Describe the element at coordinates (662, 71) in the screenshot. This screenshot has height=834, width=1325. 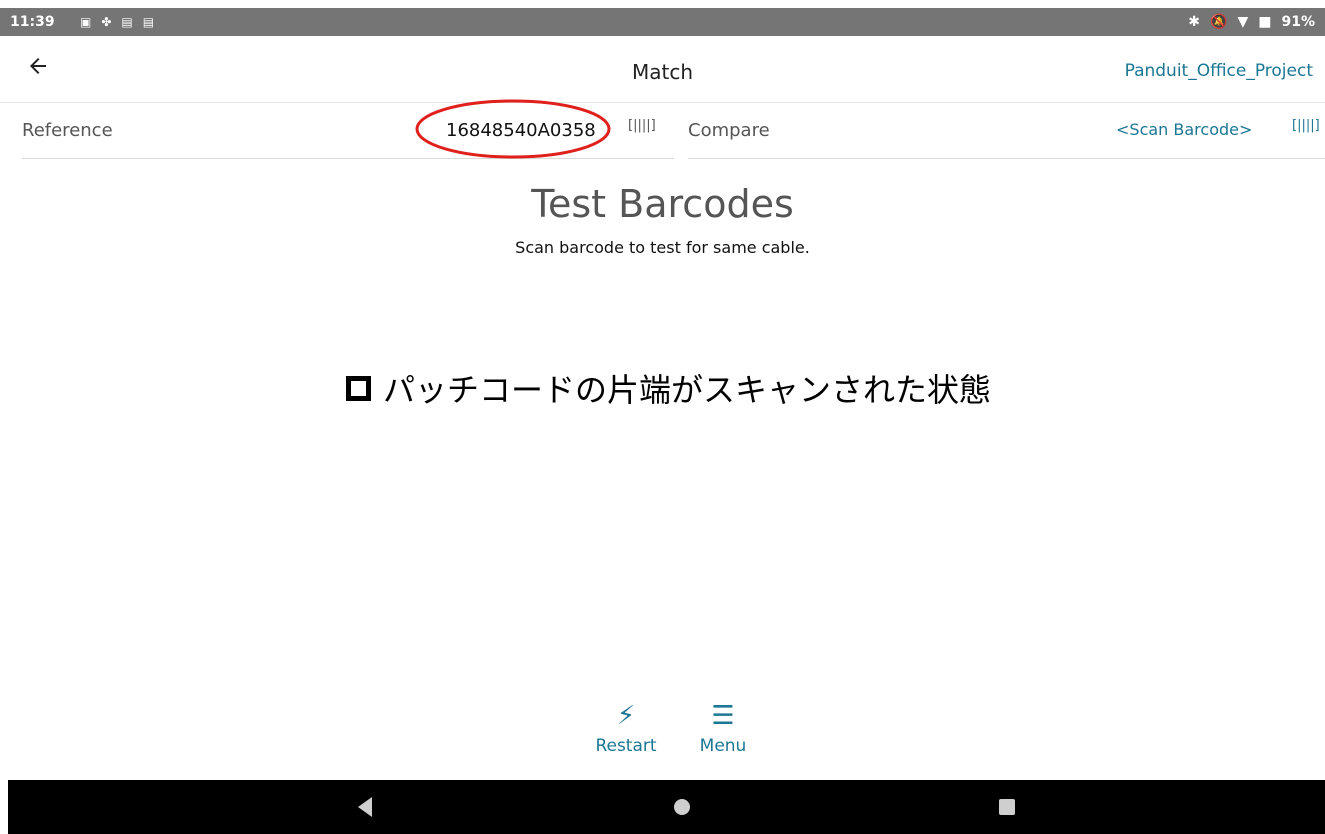
I see `app-bar: Match Panduit_Office_Project` at that location.